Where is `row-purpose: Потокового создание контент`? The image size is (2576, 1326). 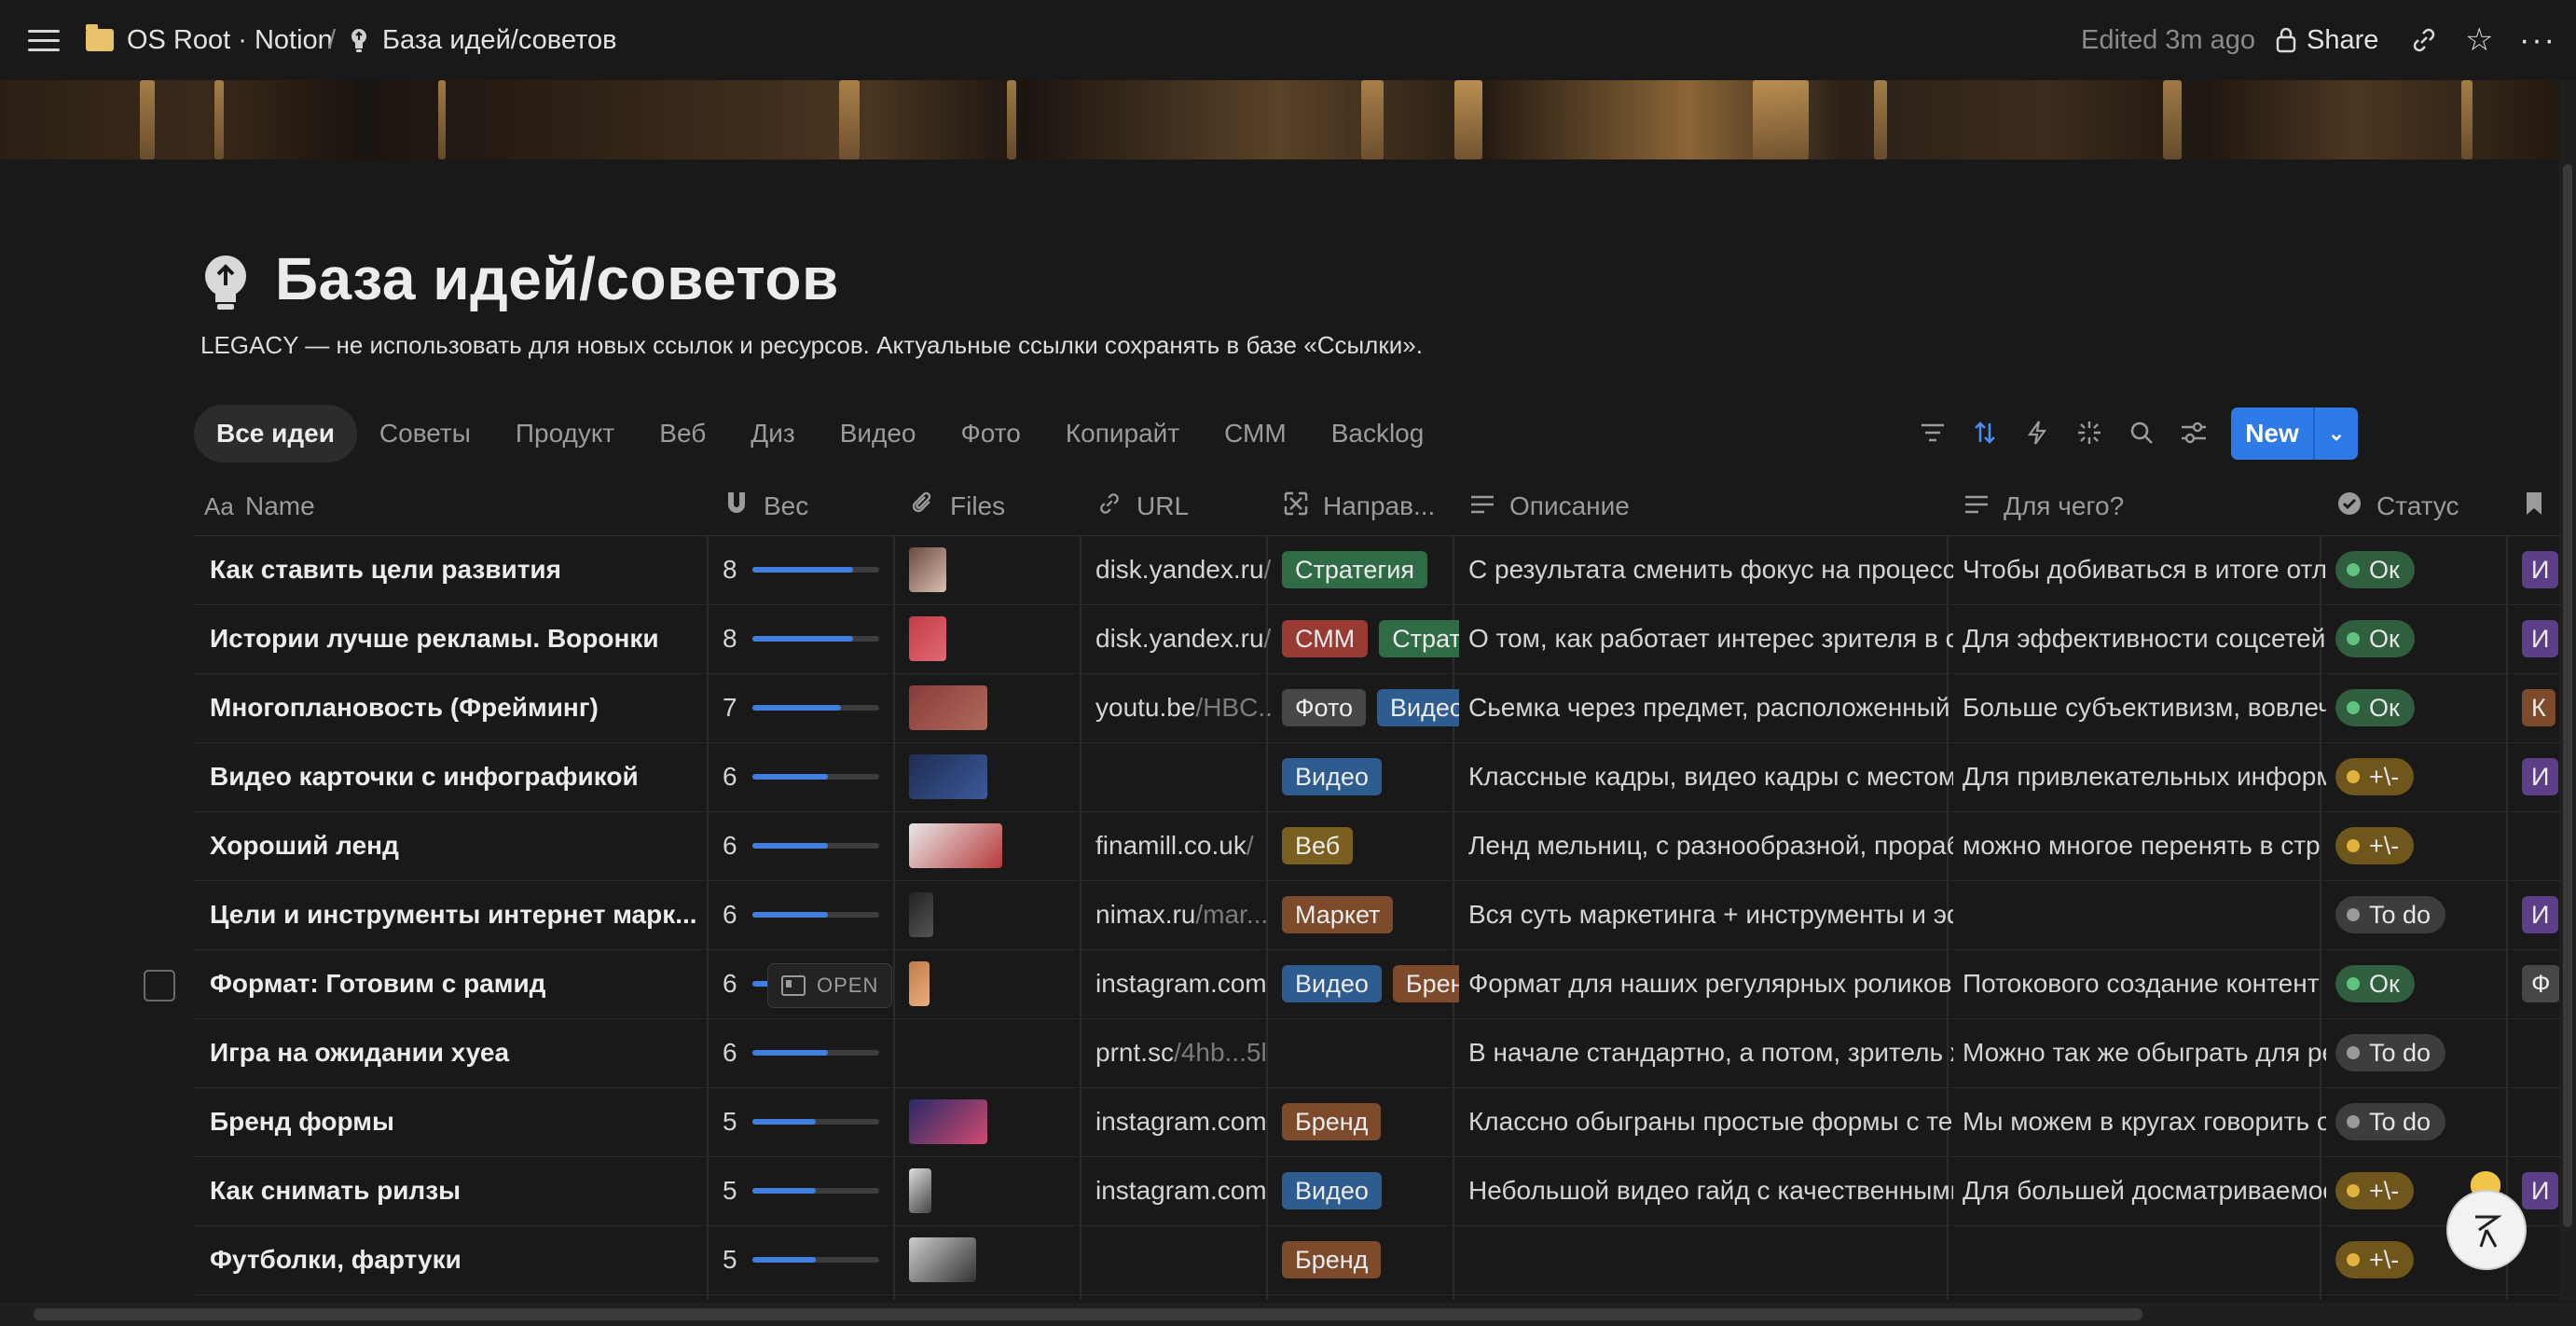
row-purpose: Потокового создание контент is located at coordinates (2144, 984).